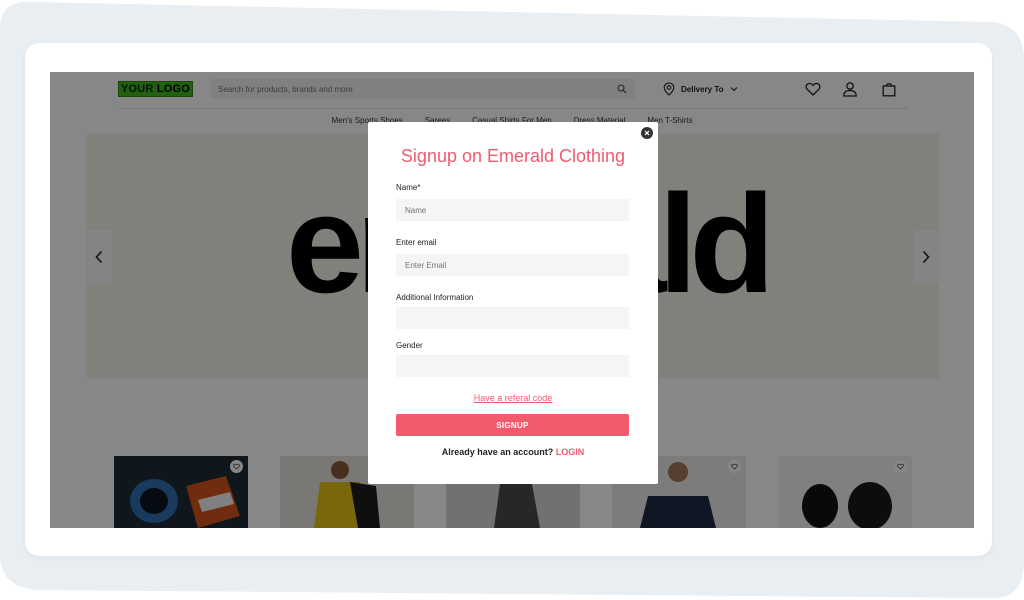  Describe the element at coordinates (512, 318) in the screenshot. I see `additional-info-field` at that location.